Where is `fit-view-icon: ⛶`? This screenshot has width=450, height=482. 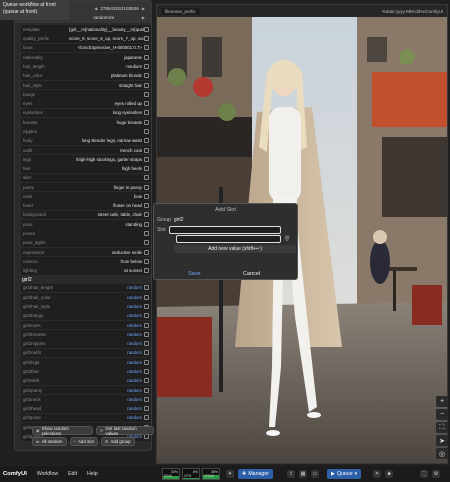 fit-view-icon: ⛶ is located at coordinates (442, 427).